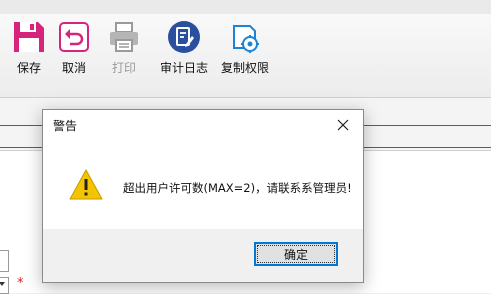 The height and width of the screenshot is (294, 491). What do you see at coordinates (245, 7) in the screenshot?
I see `toolbar-top-strip` at bounding box center [245, 7].